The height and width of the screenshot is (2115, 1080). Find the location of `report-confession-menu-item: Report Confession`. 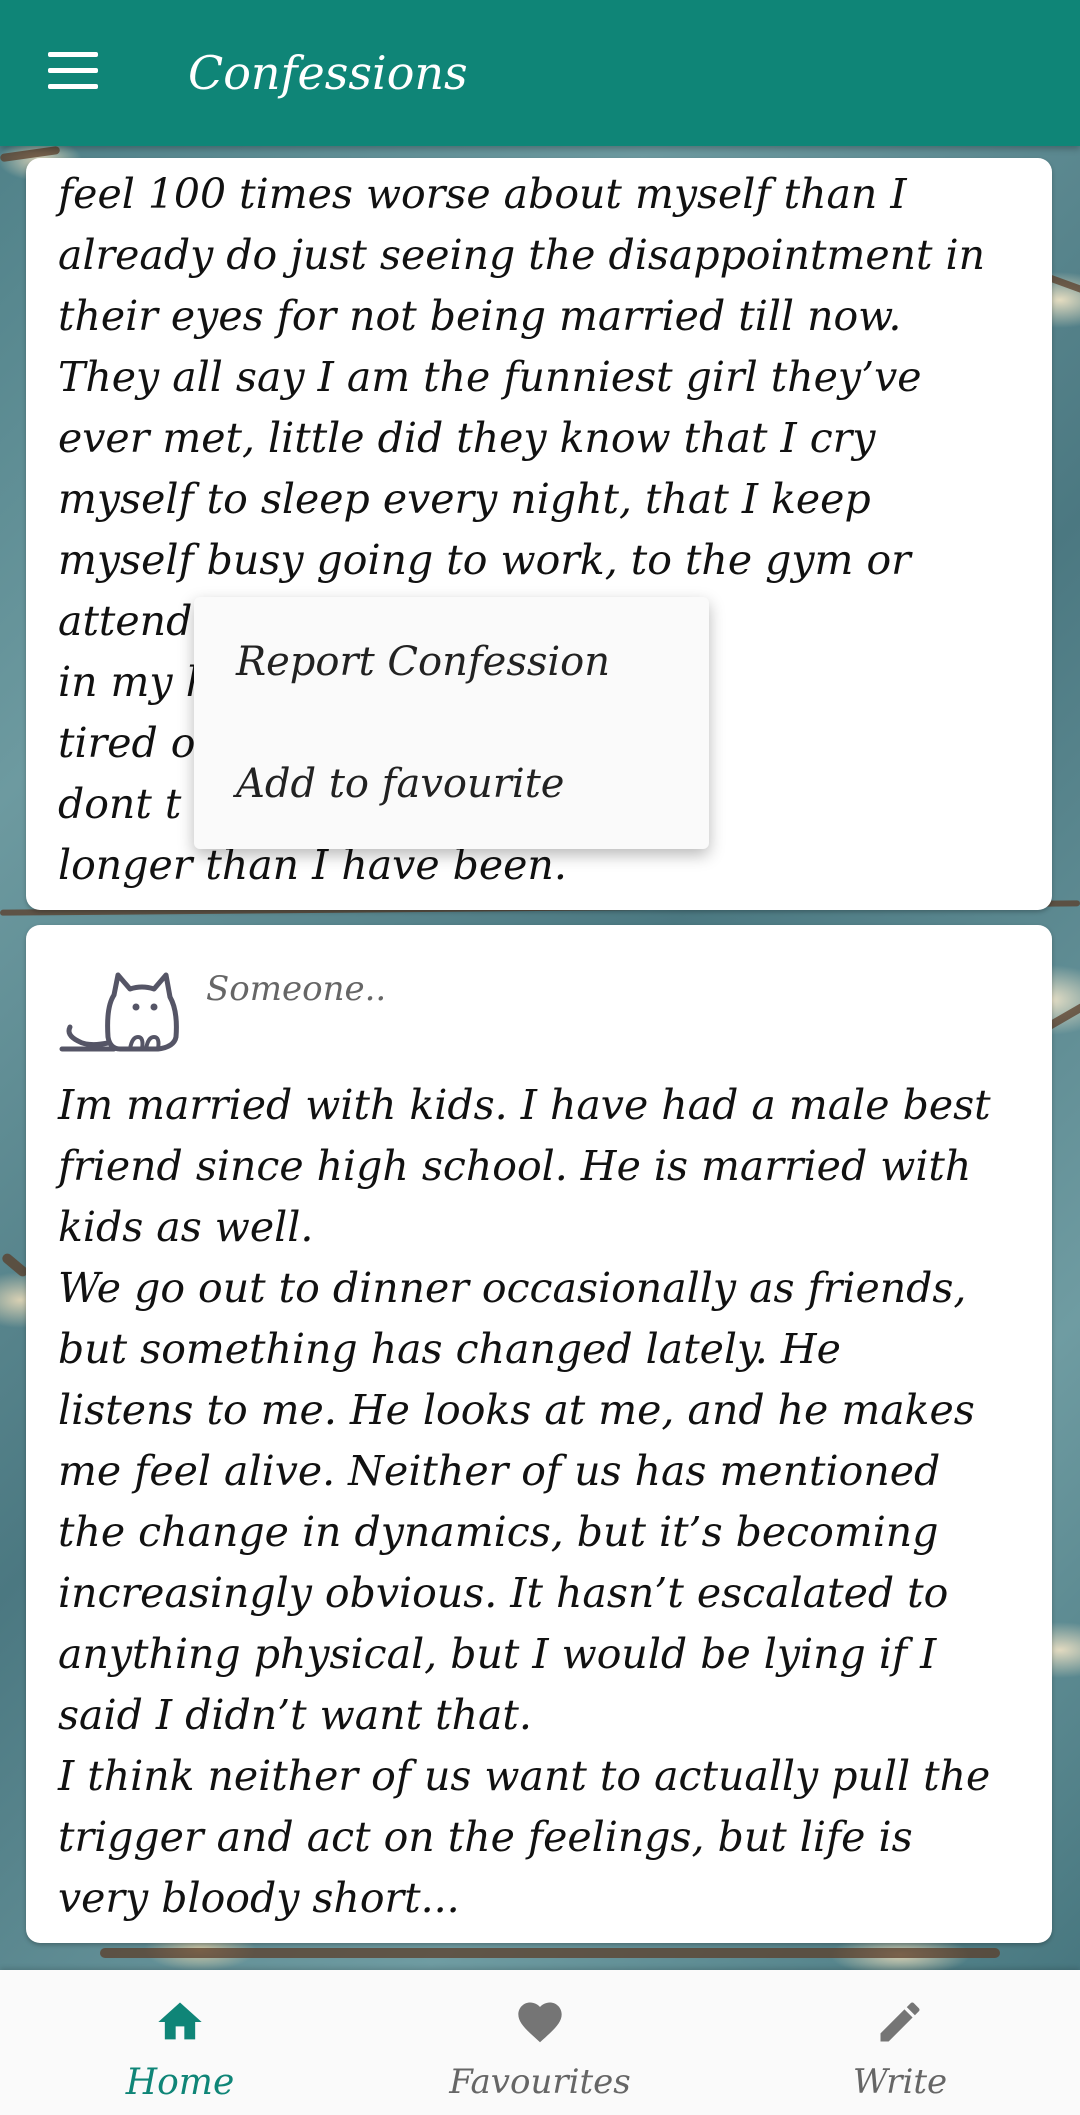

report-confession-menu-item: Report Confession is located at coordinates (451, 659).